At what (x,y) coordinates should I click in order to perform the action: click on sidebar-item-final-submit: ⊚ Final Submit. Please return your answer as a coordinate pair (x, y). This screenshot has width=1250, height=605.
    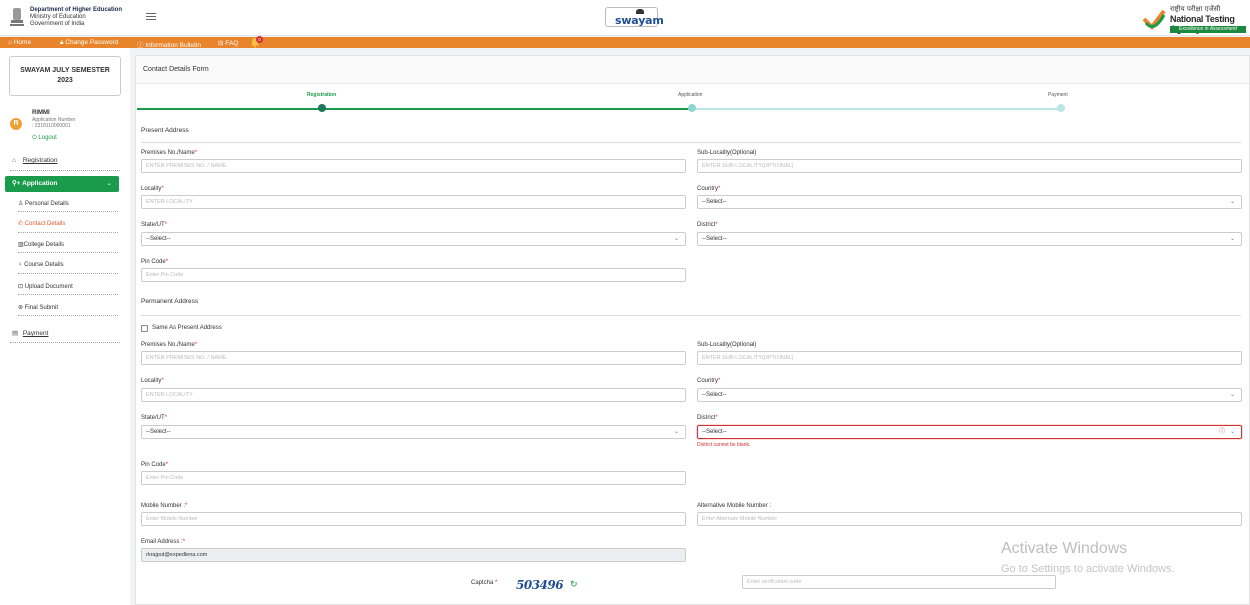
    Looking at the image, I should click on (38, 307).